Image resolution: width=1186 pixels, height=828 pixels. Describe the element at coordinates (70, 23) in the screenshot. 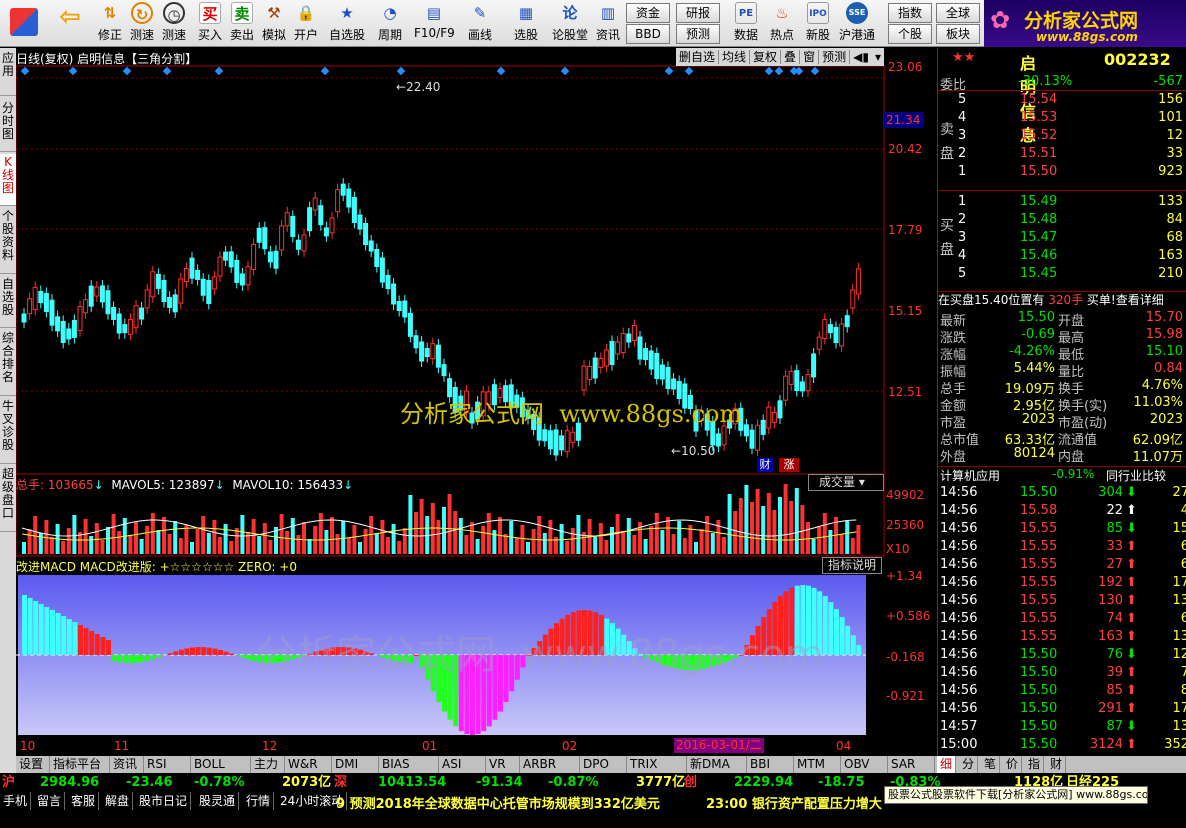

I see `back-arrow-icon: ⇦` at that location.